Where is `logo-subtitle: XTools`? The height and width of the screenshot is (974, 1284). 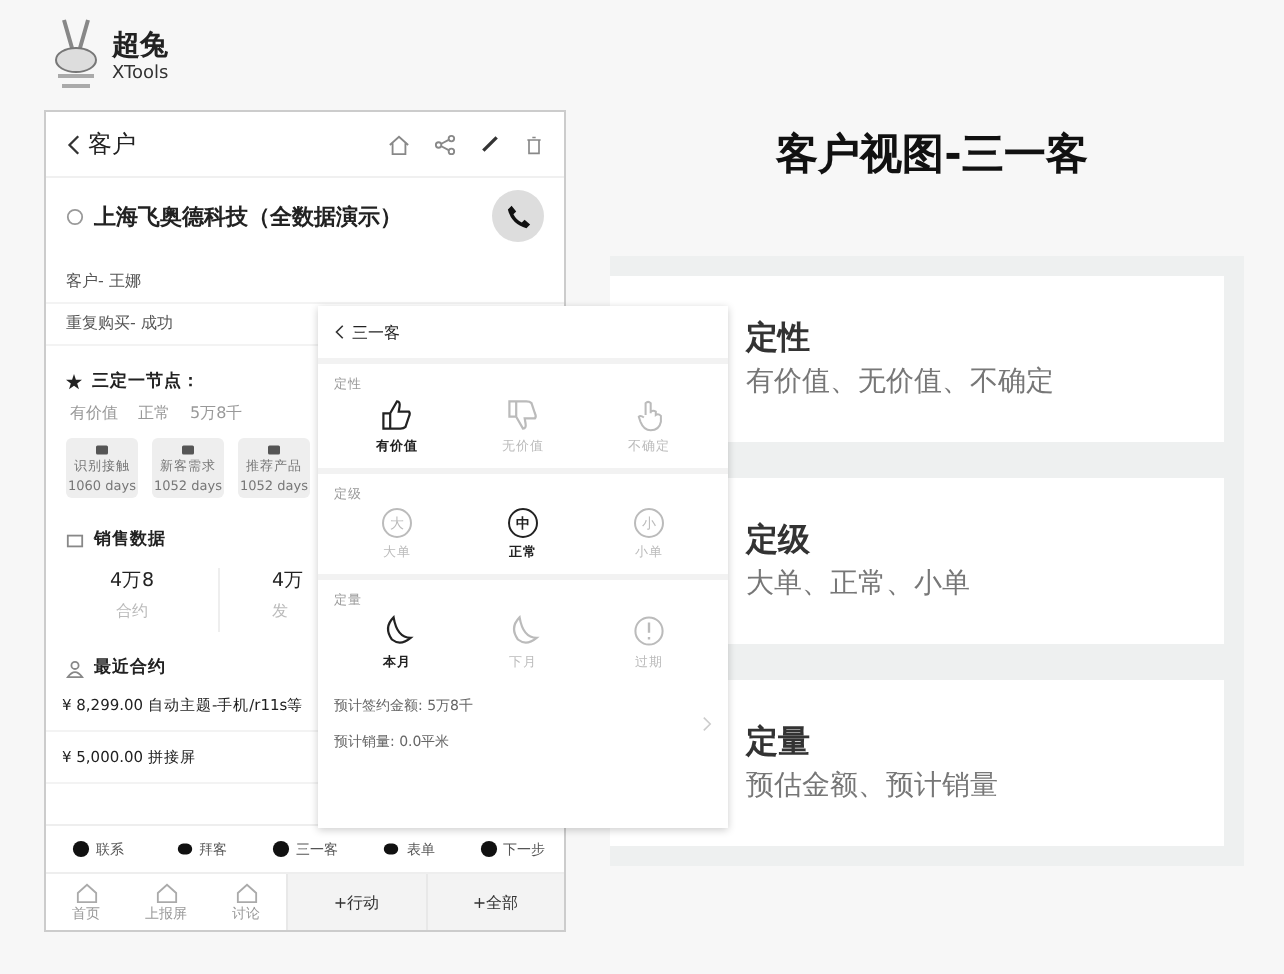 logo-subtitle: XTools is located at coordinates (140, 74).